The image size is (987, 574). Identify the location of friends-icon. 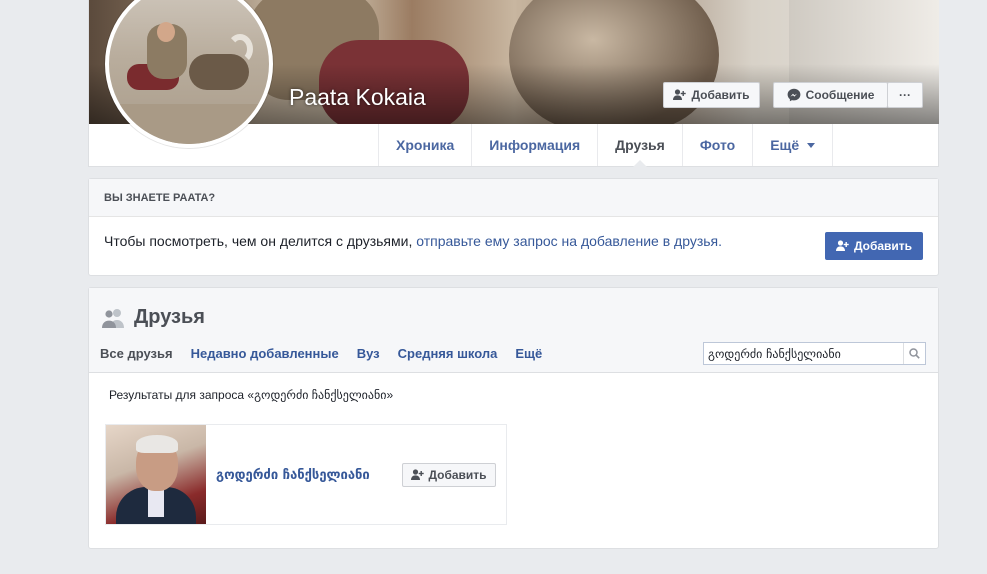
(114, 318).